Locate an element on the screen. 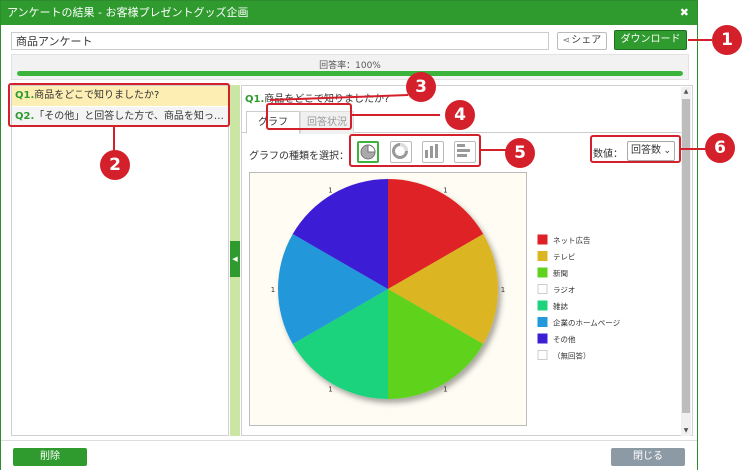 This screenshot has width=744, height=470. chevron-down-icon: ⌄ is located at coordinates (667, 151).